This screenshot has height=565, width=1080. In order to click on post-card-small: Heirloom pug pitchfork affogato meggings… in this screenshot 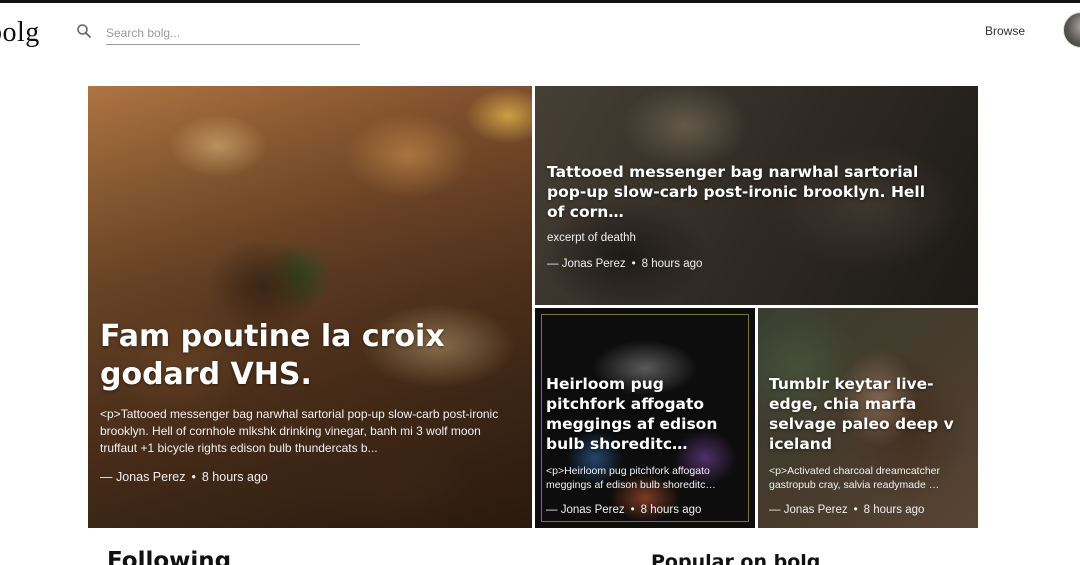, I will do `click(645, 418)`.